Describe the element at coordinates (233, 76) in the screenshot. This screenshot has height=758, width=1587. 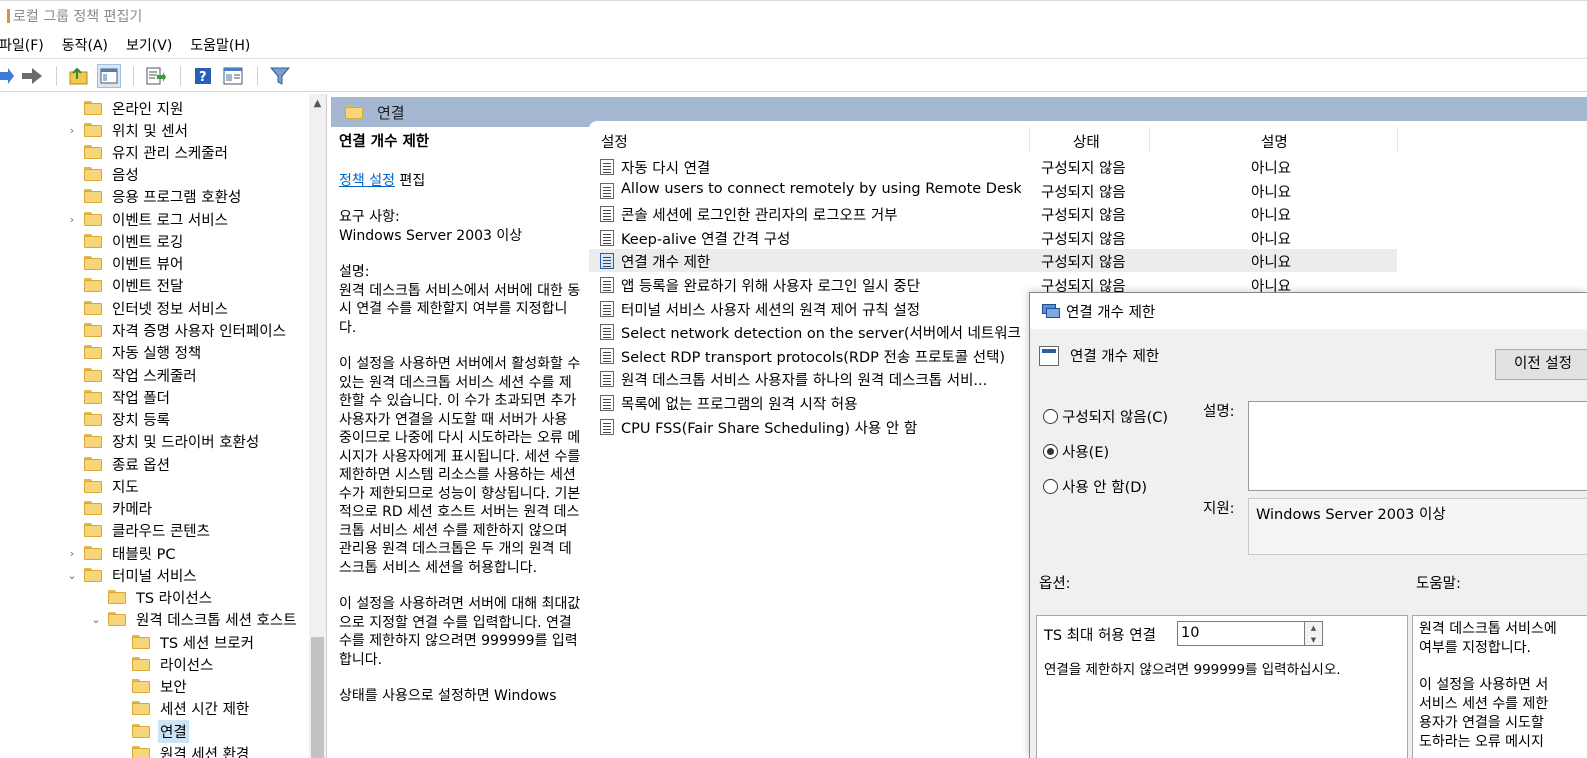
I see `properties-icon` at that location.